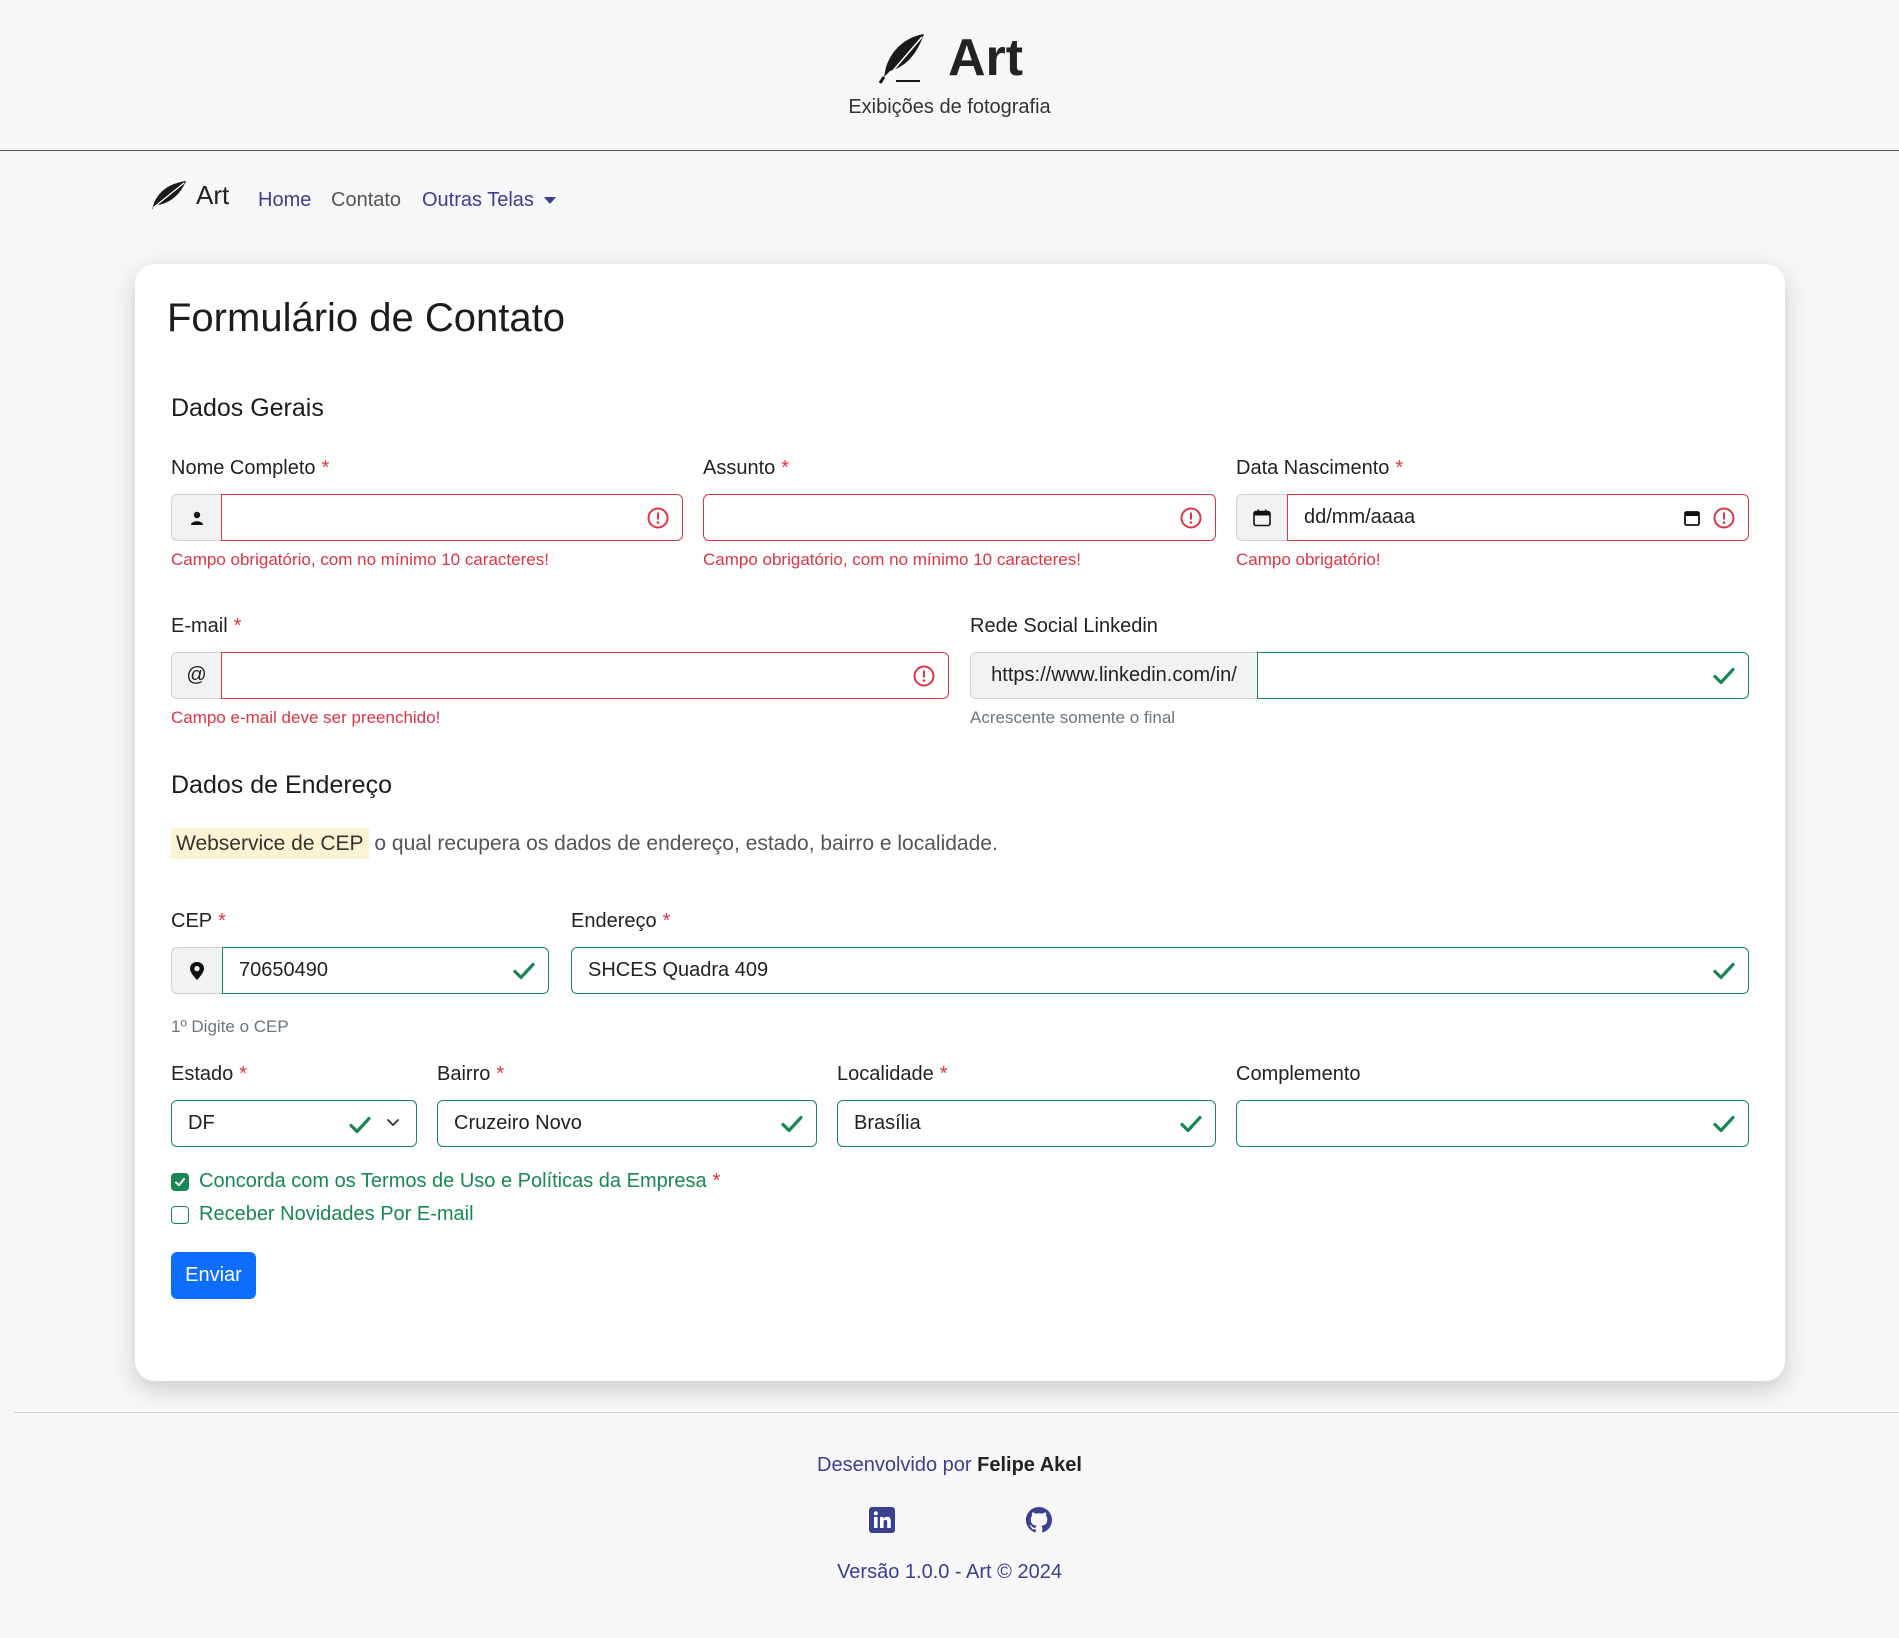 The image size is (1899, 1638). What do you see at coordinates (189, 195) in the screenshot?
I see `navbar-brand: Art` at bounding box center [189, 195].